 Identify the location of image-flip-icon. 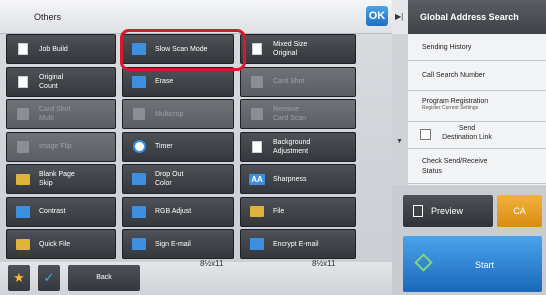
(23, 147).